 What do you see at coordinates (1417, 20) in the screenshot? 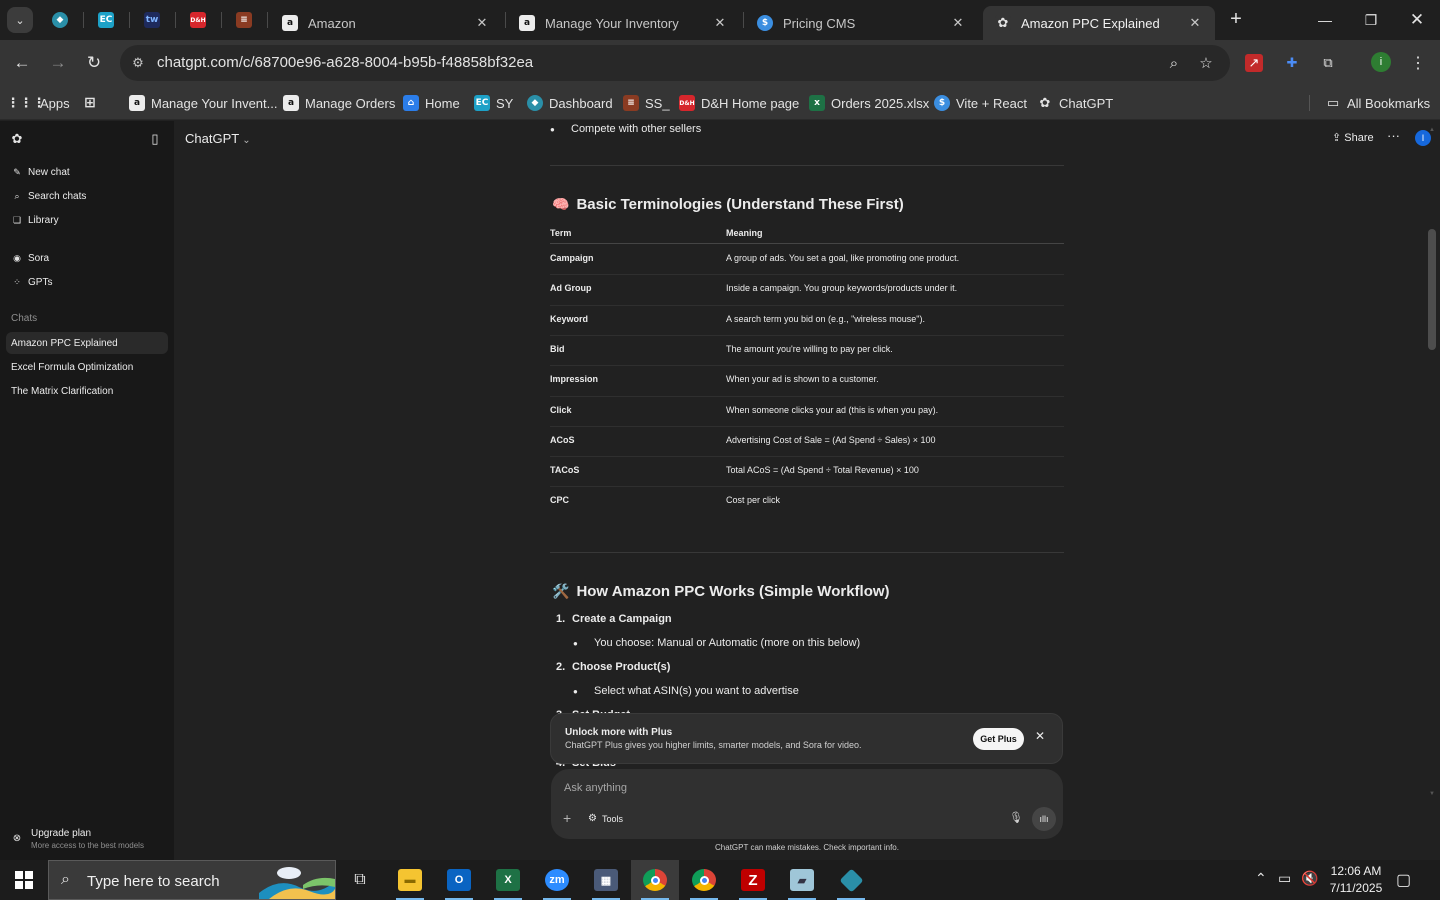
I see `close-window-icon: ✕` at bounding box center [1417, 20].